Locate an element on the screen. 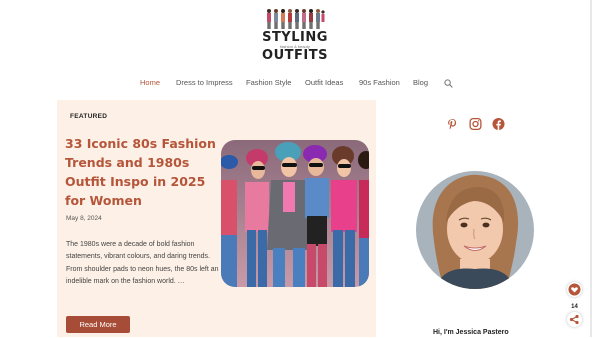 This screenshot has height=338, width=592. share-button is located at coordinates (574, 319).